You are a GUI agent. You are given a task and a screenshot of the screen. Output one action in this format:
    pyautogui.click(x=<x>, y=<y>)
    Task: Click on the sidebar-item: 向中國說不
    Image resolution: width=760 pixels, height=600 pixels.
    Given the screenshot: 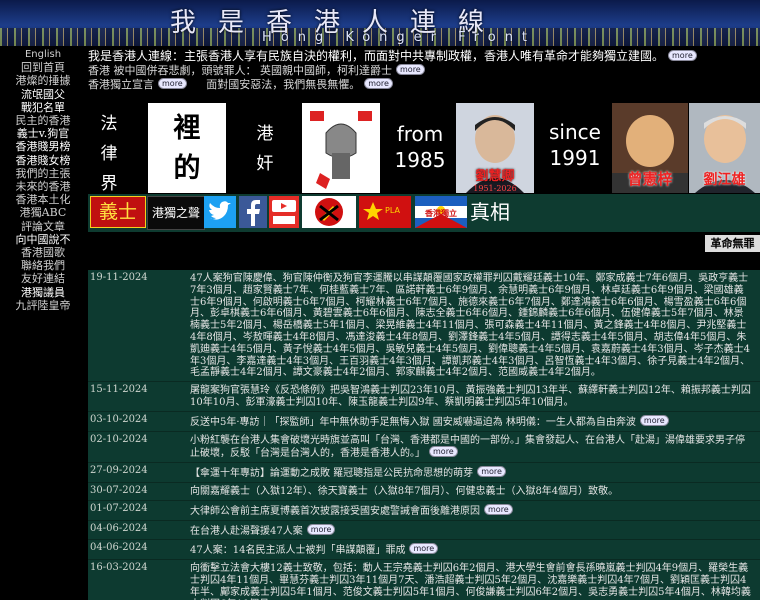 What is the action you would take?
    pyautogui.click(x=43, y=239)
    